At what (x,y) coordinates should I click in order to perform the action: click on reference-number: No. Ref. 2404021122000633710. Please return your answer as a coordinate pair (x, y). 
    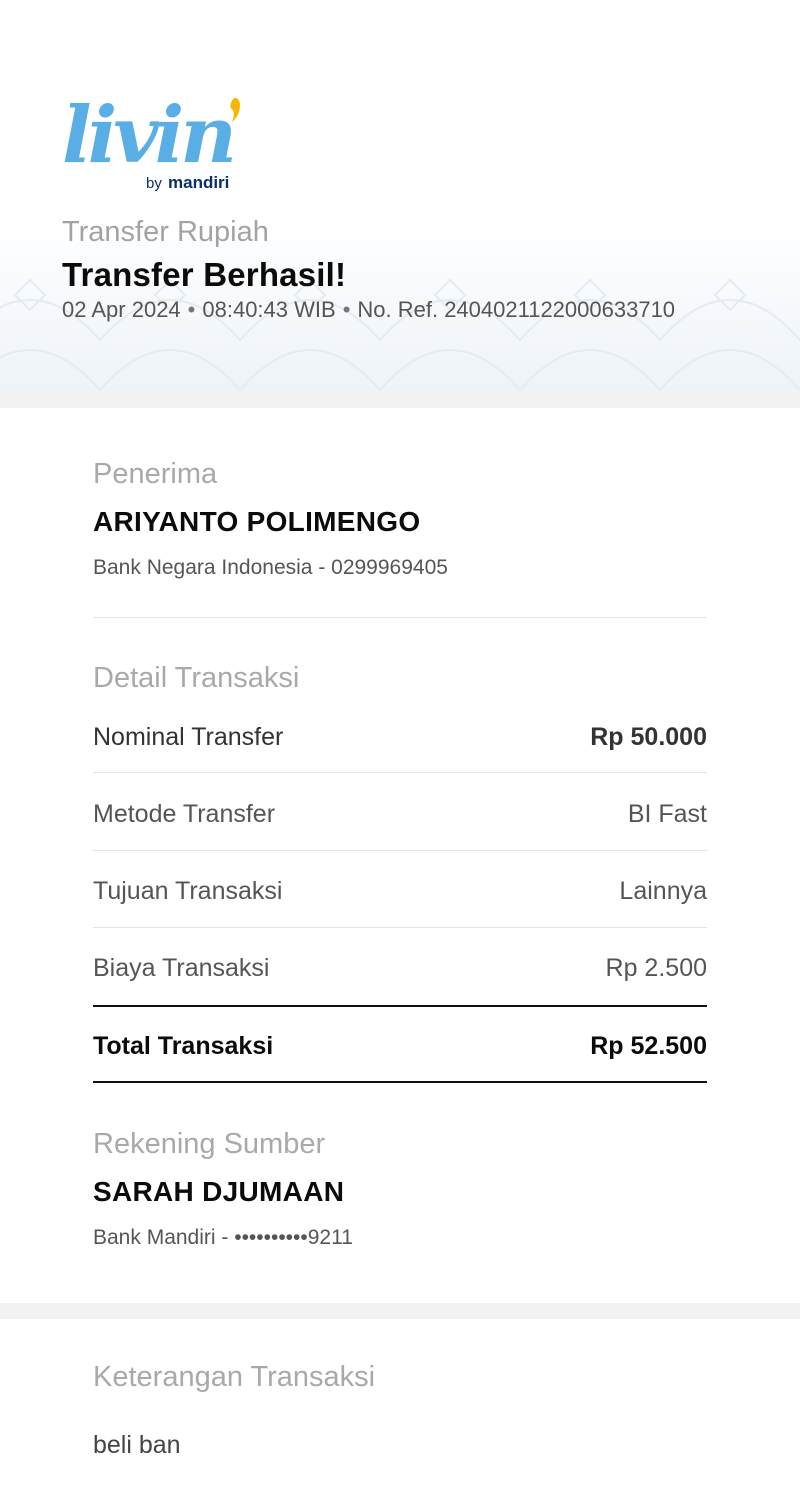
    Looking at the image, I should click on (516, 309).